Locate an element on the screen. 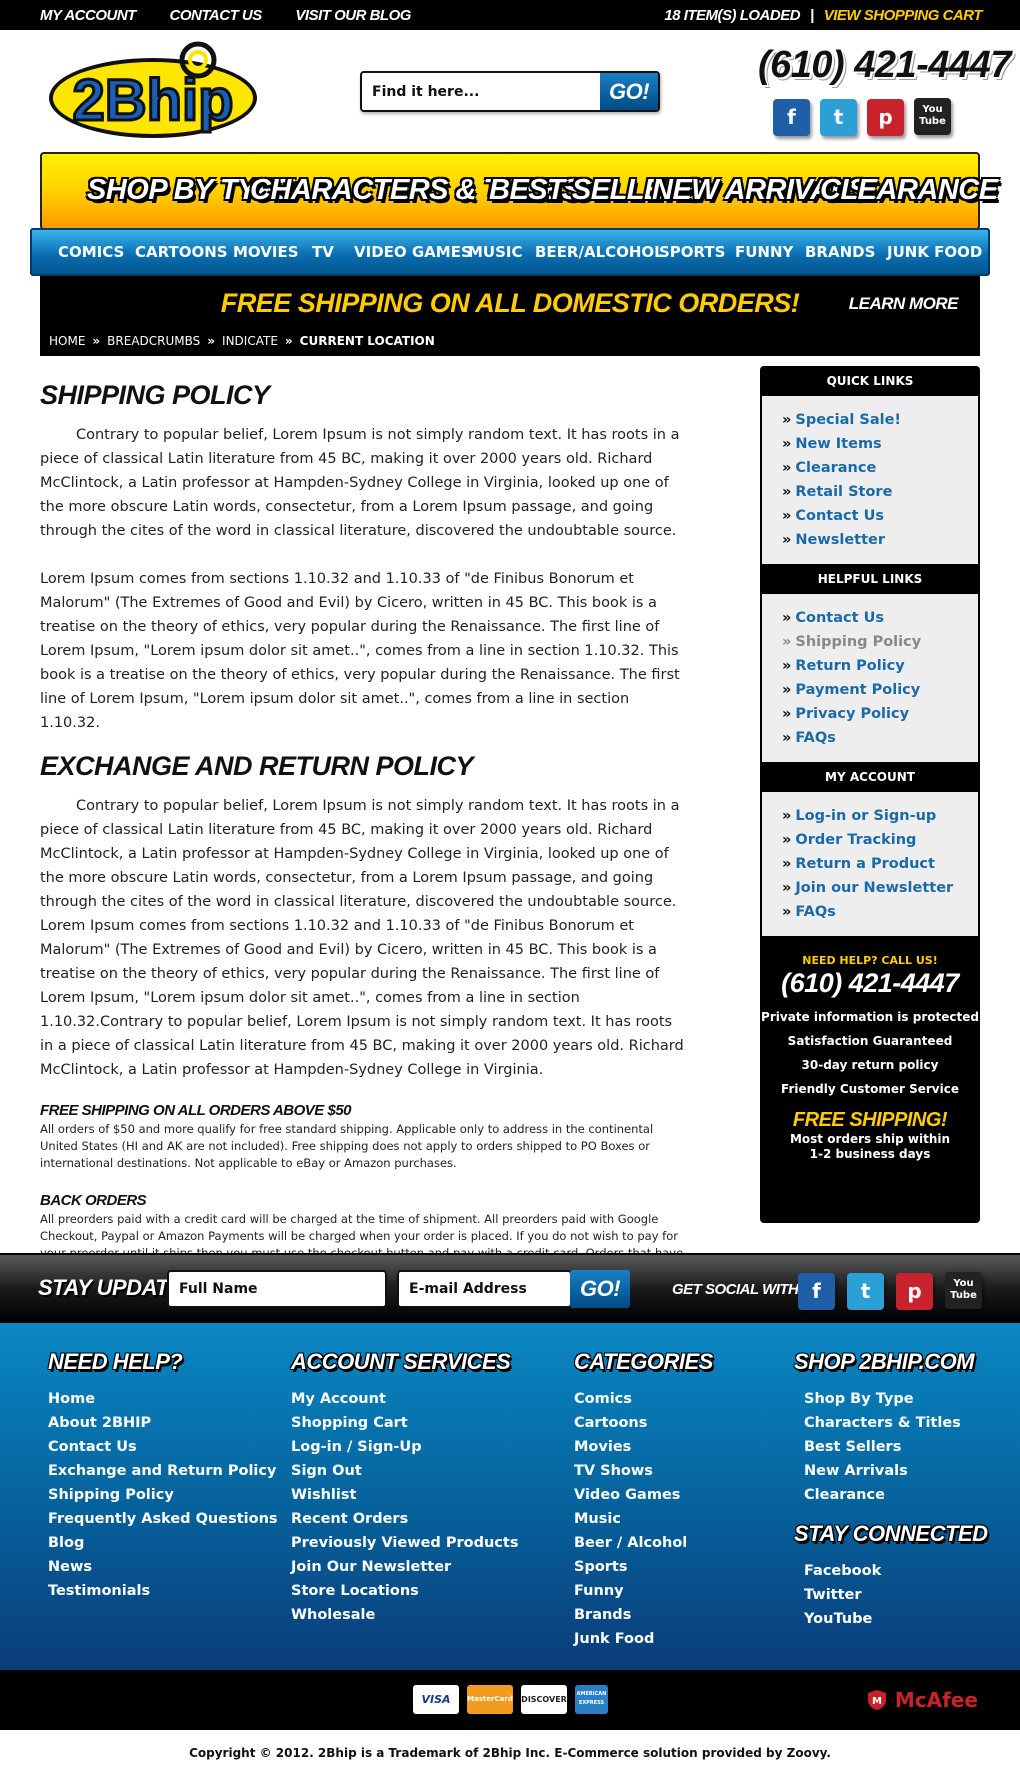  full-name-input is located at coordinates (277, 1289).